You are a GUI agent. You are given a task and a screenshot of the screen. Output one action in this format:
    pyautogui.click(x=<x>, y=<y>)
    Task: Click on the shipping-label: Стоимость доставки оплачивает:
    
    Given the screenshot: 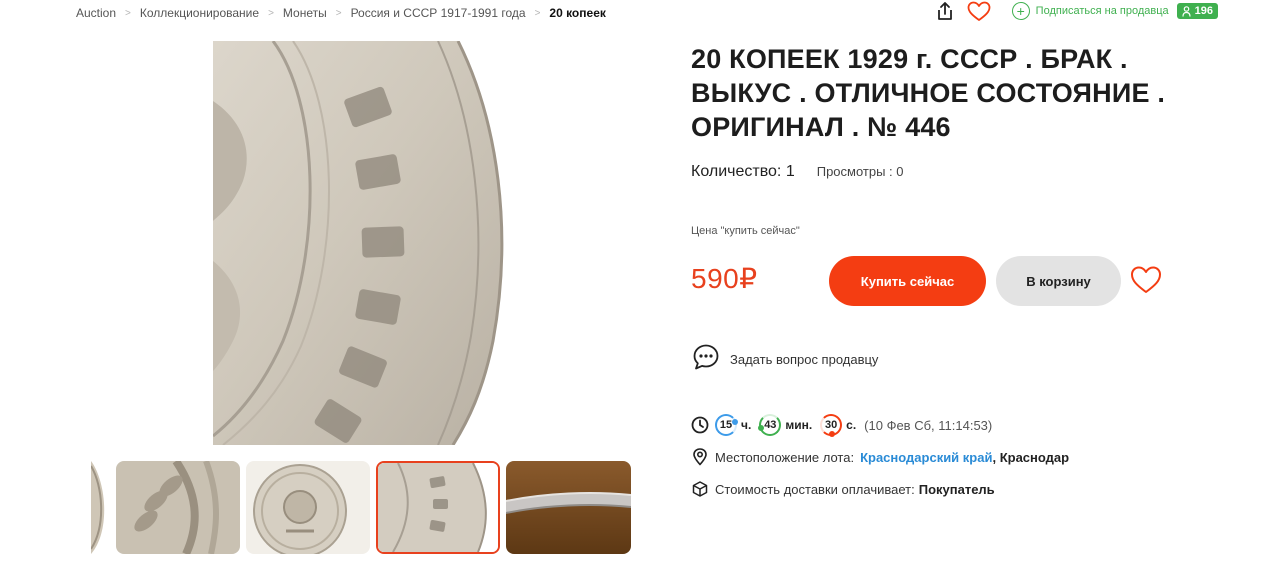 What is the action you would take?
    pyautogui.click(x=815, y=489)
    